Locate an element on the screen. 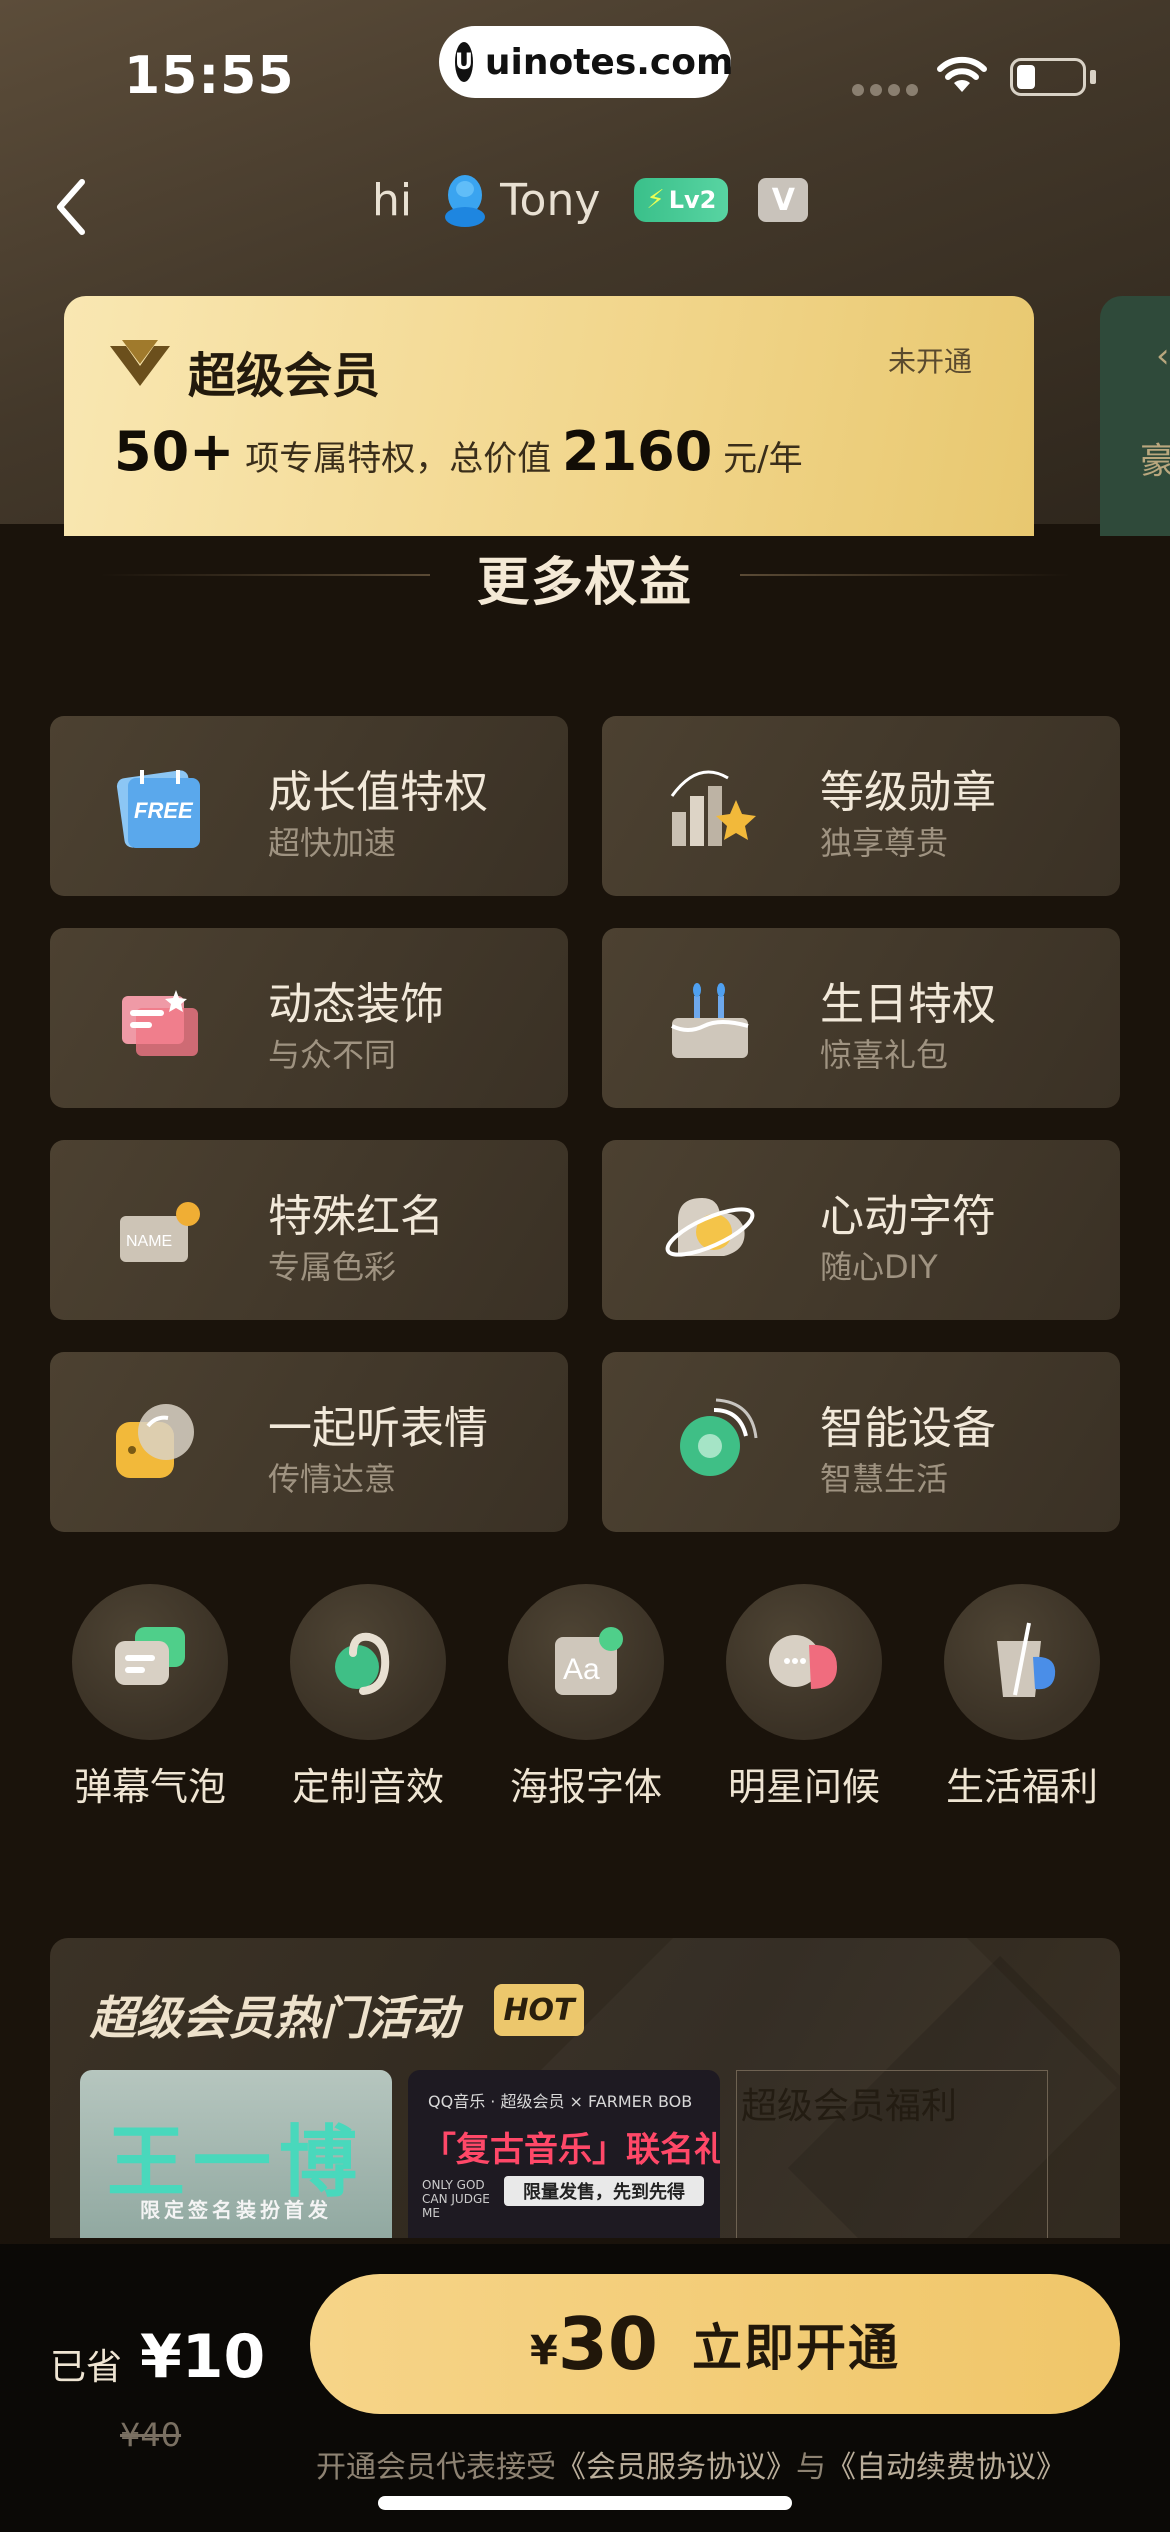 The height and width of the screenshot is (2532, 1170). privilege-card: 等级勋章 独享尊贵 is located at coordinates (861, 806).